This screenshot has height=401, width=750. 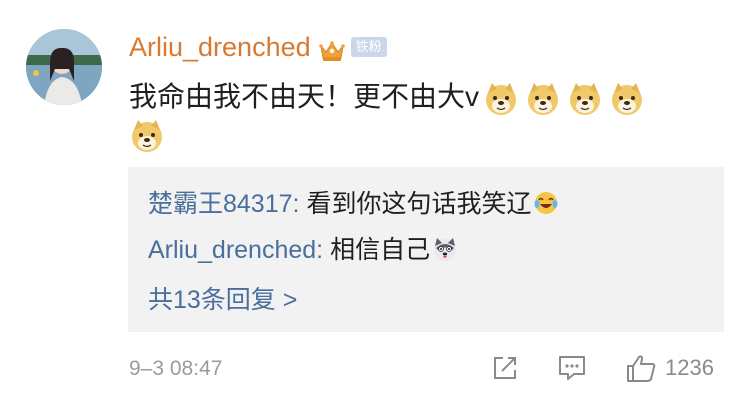 I want to click on avatar, so click(x=64, y=67).